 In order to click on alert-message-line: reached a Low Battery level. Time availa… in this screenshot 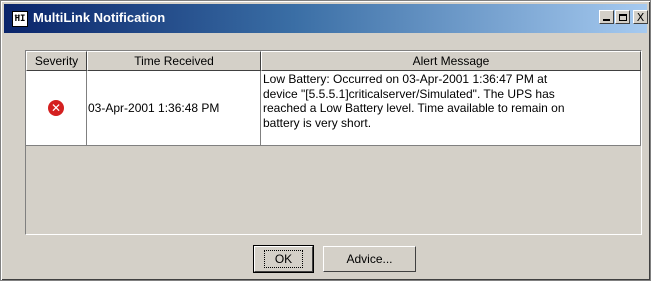, I will do `click(414, 108)`.